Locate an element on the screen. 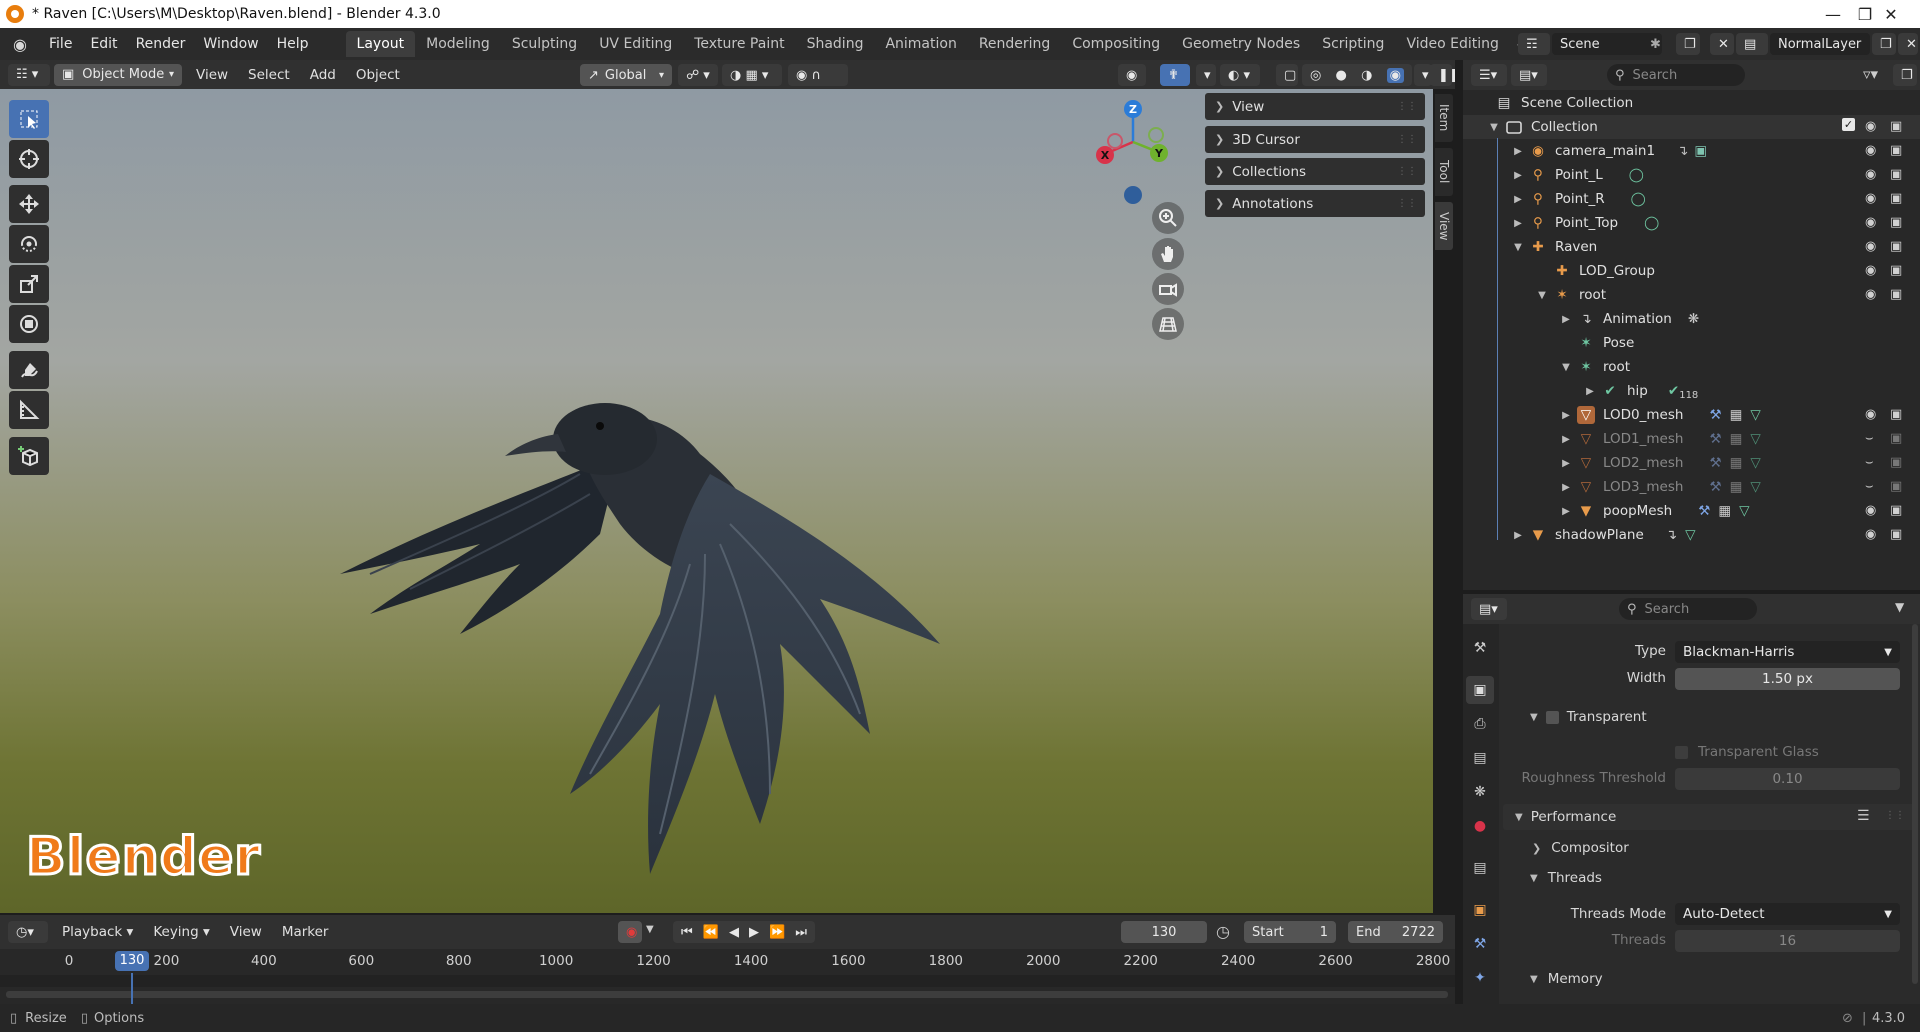 This screenshot has height=1032, width=1920. xray-icon: ▢ is located at coordinates (1287, 75).